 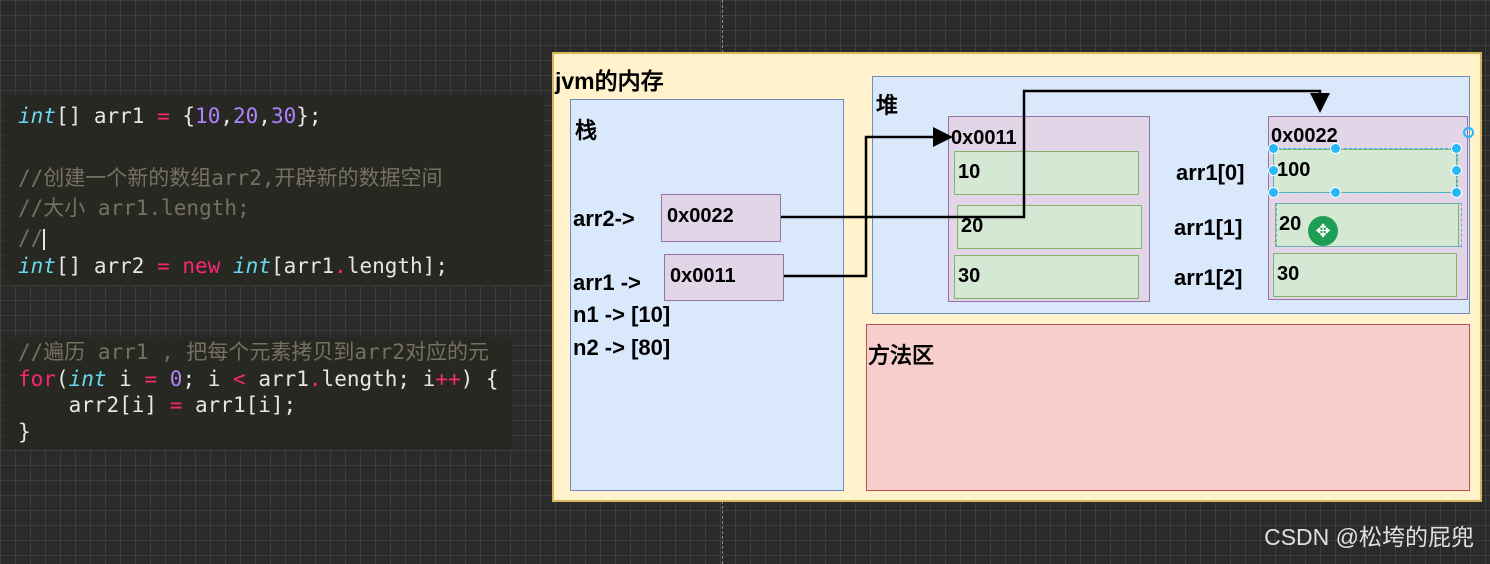 I want to click on watermark: CSDN @松垮的屁兜, so click(x=1369, y=537).